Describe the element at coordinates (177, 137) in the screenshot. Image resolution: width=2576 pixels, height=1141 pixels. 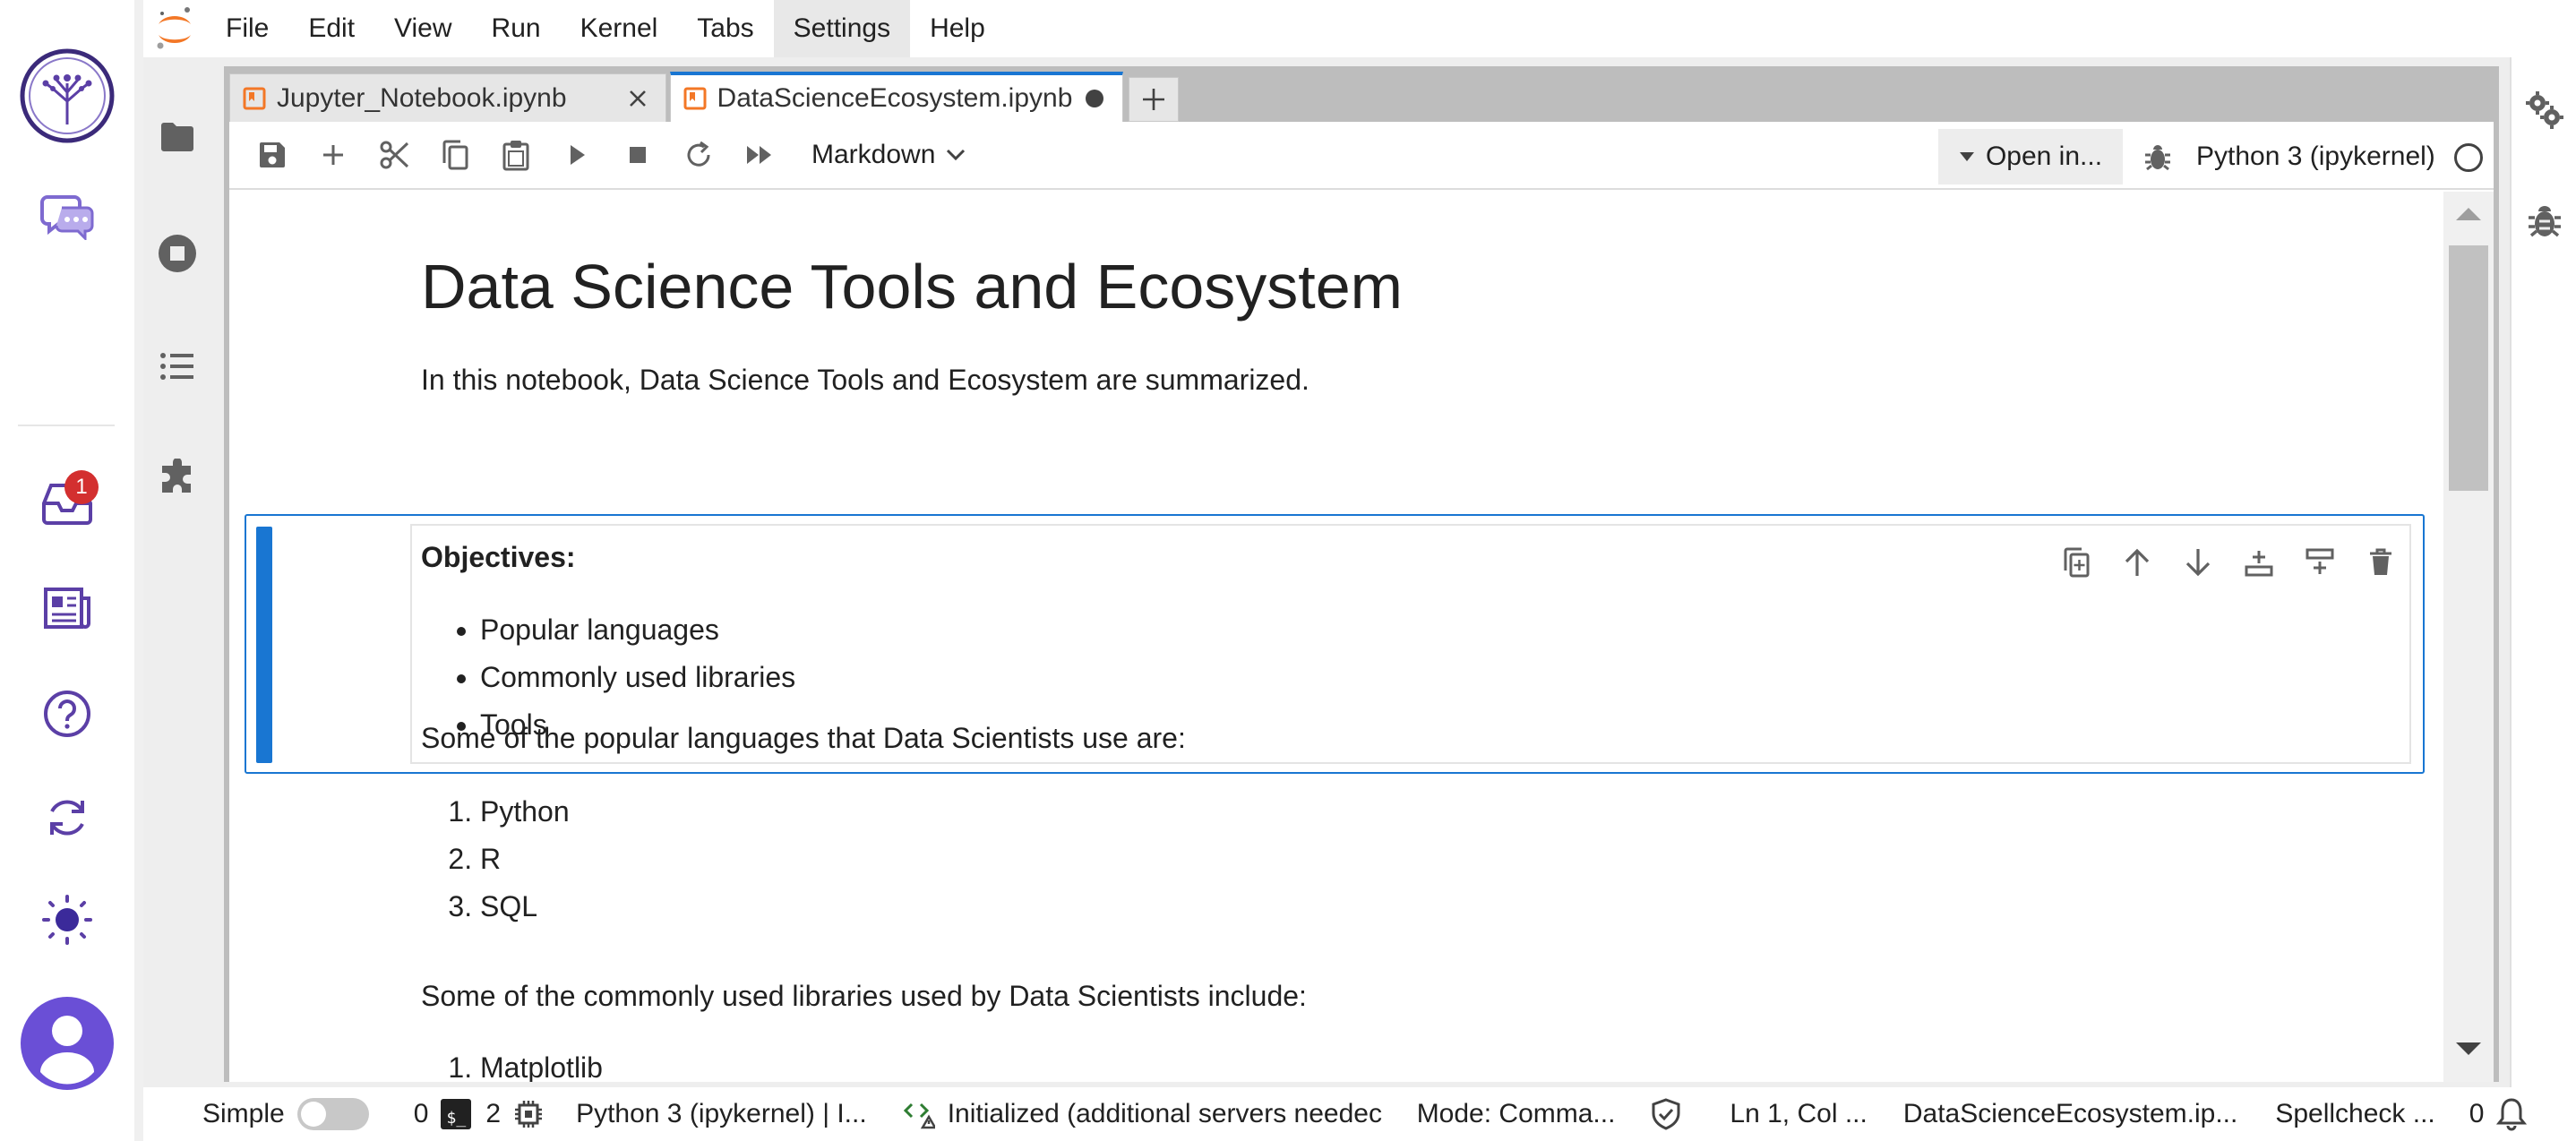
I see `file-browser-icon` at that location.